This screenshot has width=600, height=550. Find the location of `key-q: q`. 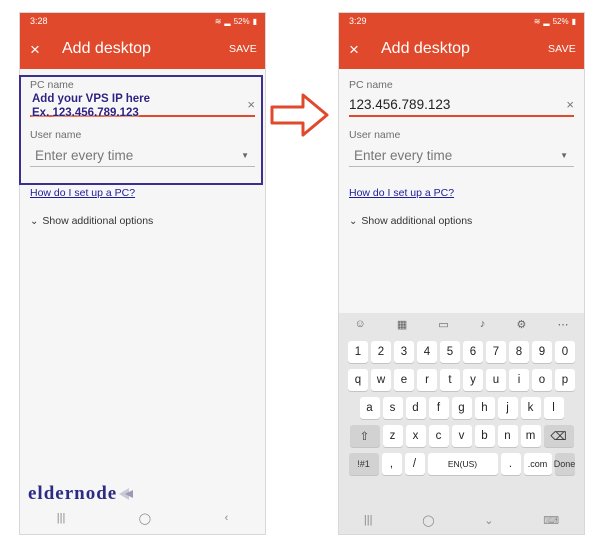

key-q: q is located at coordinates (358, 380).